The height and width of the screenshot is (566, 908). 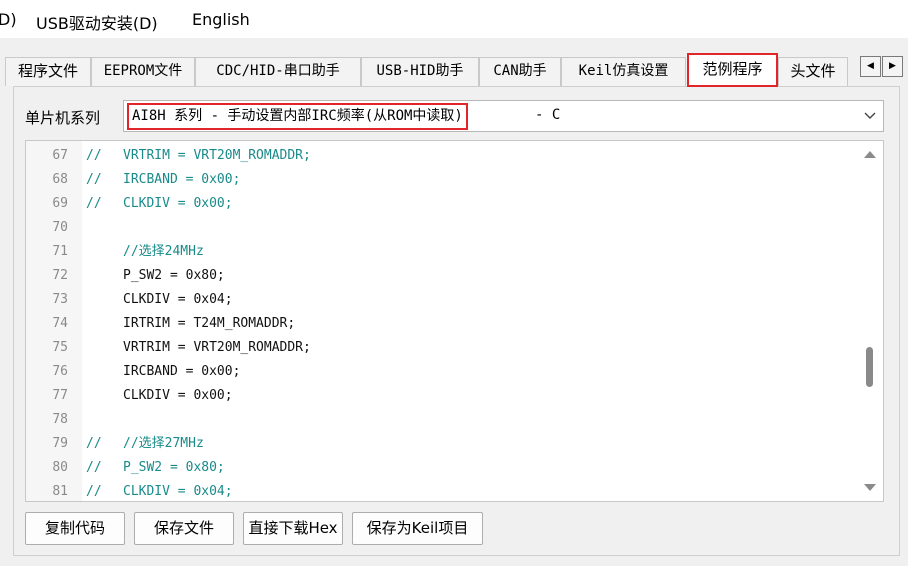 What do you see at coordinates (520, 71) in the screenshot?
I see `tab-can: CAN助手` at bounding box center [520, 71].